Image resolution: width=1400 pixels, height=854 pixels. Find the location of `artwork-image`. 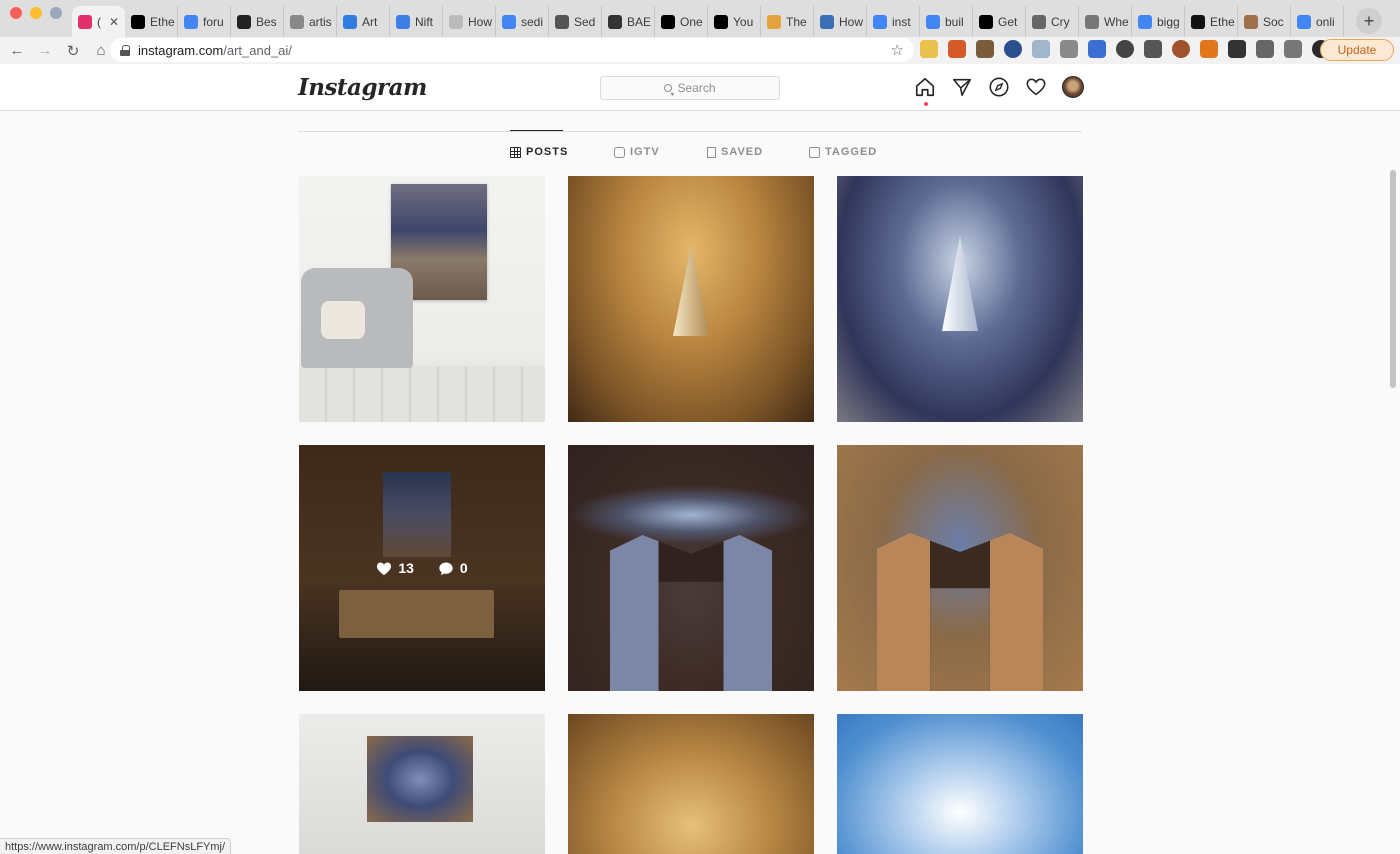

artwork-image is located at coordinates (691, 515).